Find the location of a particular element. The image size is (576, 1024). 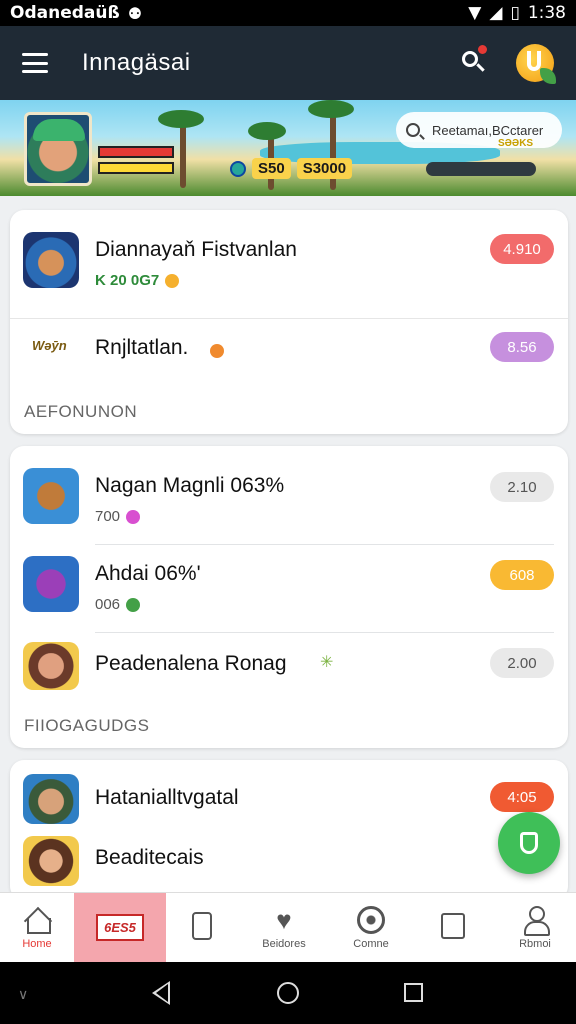

section-label: FIIOGAGUDGS is located at coordinates (87, 725).